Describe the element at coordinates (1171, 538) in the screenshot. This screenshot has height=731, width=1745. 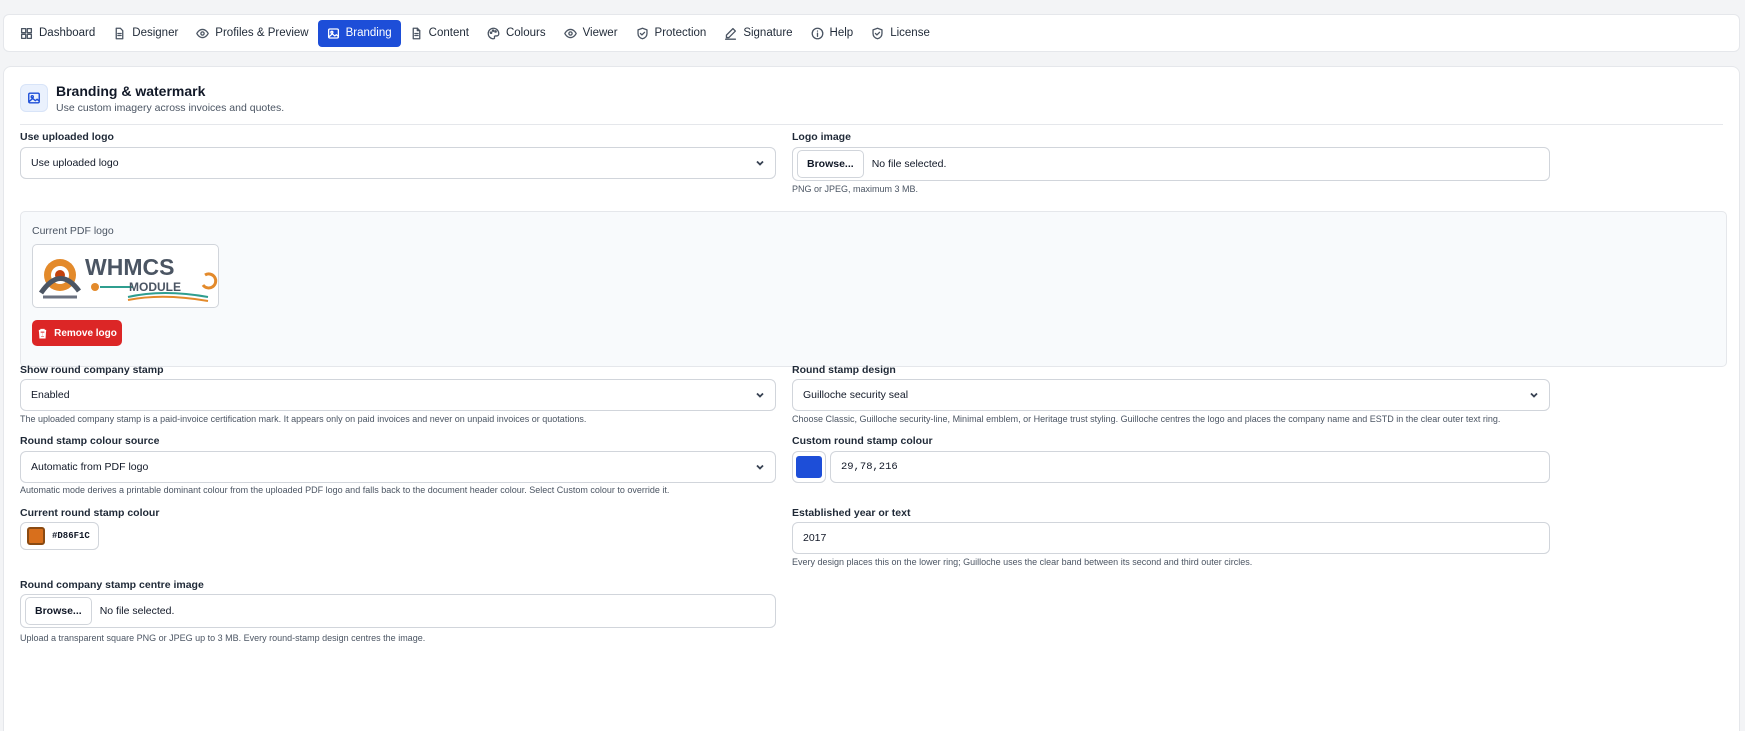
I see `established-input: 2017` at that location.